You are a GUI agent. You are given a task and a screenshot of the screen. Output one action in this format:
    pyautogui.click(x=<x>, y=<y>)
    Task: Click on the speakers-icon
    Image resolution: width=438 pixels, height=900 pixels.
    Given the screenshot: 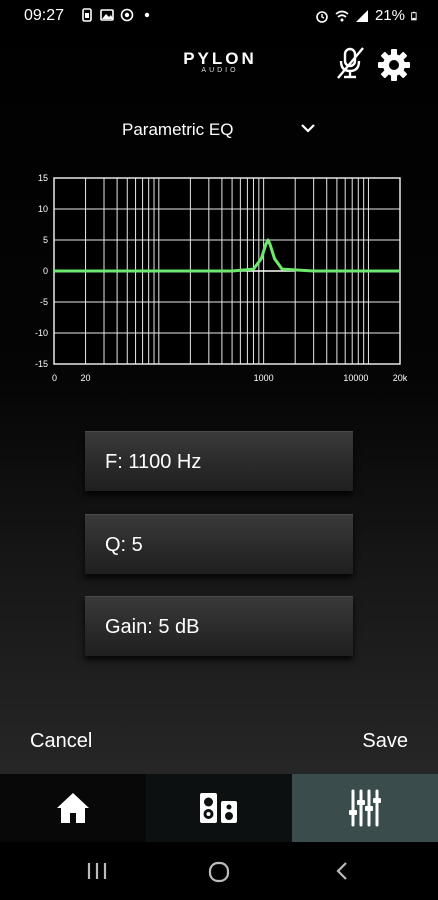 What is the action you would take?
    pyautogui.click(x=218, y=808)
    